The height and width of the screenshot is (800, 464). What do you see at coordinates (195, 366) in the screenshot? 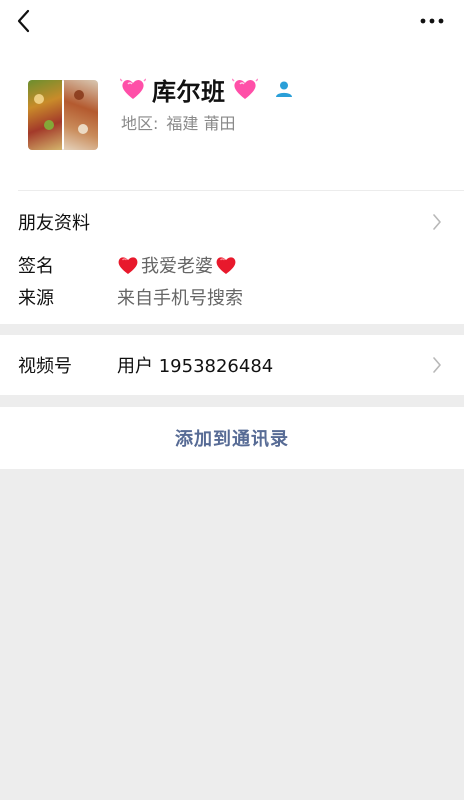
I see `channel-value: 用户 1953826484` at bounding box center [195, 366].